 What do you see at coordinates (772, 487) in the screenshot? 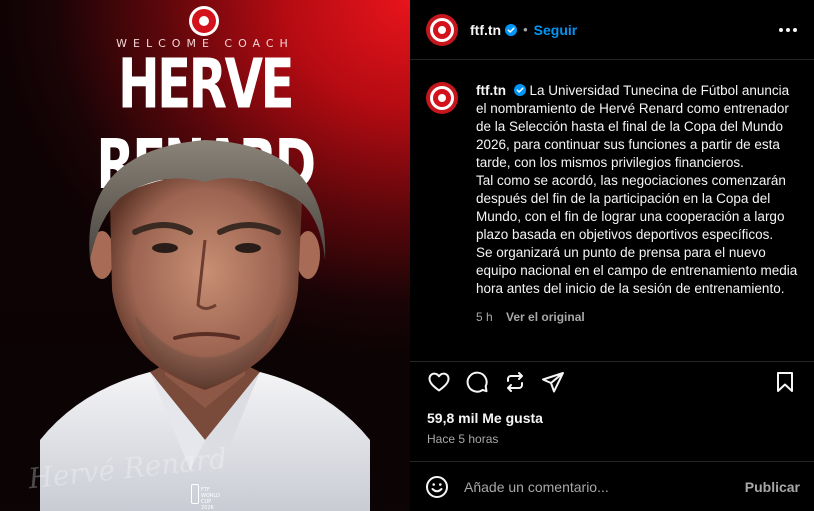
I see `publish-button: Publicar` at bounding box center [772, 487].